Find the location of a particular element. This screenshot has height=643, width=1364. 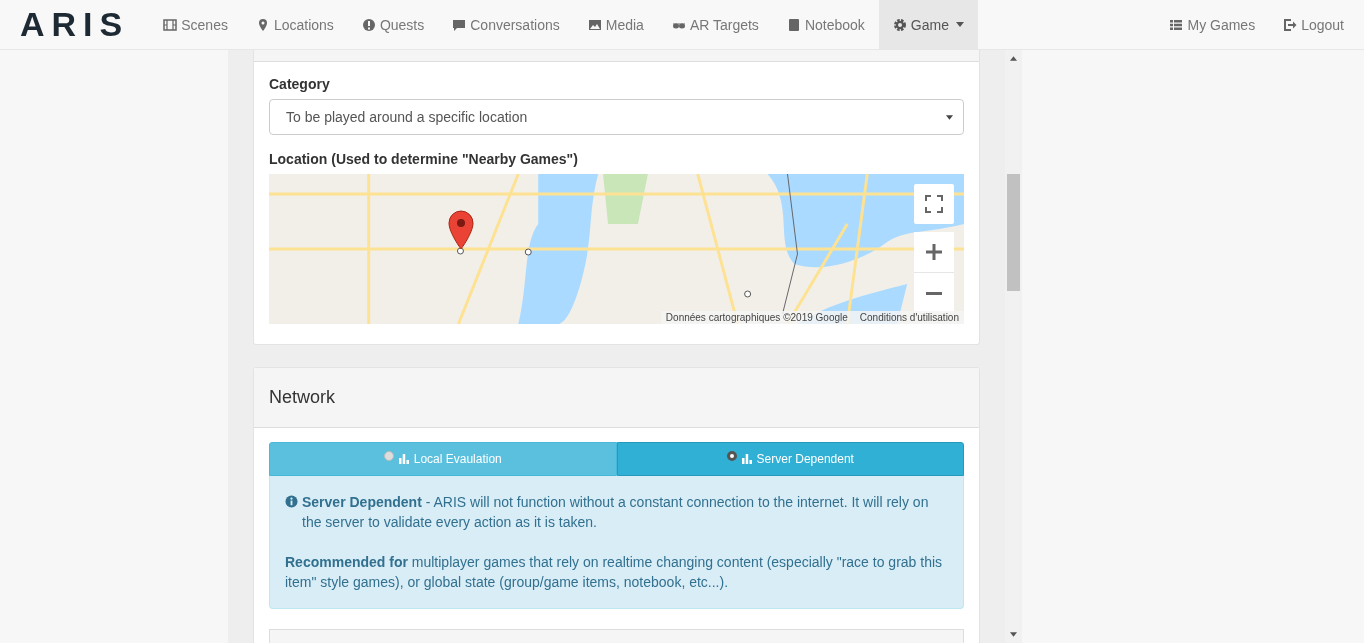

map-attribution: Données cartographiques ©2019 Google is located at coordinates (756, 317).